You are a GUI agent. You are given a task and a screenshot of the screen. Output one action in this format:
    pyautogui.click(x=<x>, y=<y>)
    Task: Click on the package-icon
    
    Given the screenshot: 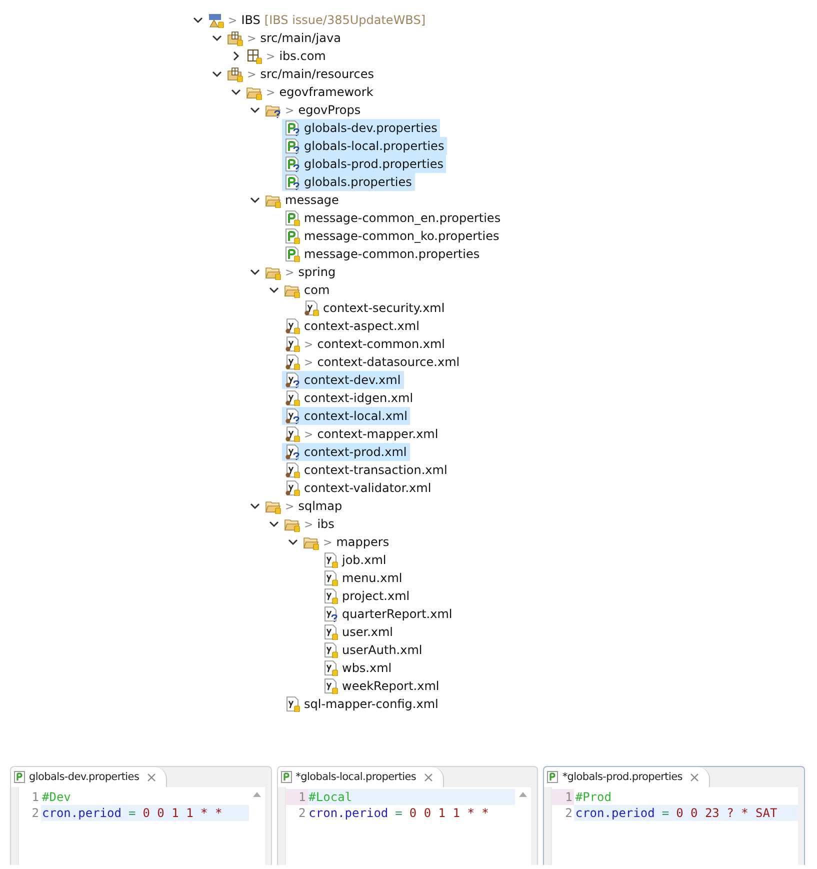 What is the action you would take?
    pyautogui.click(x=254, y=56)
    